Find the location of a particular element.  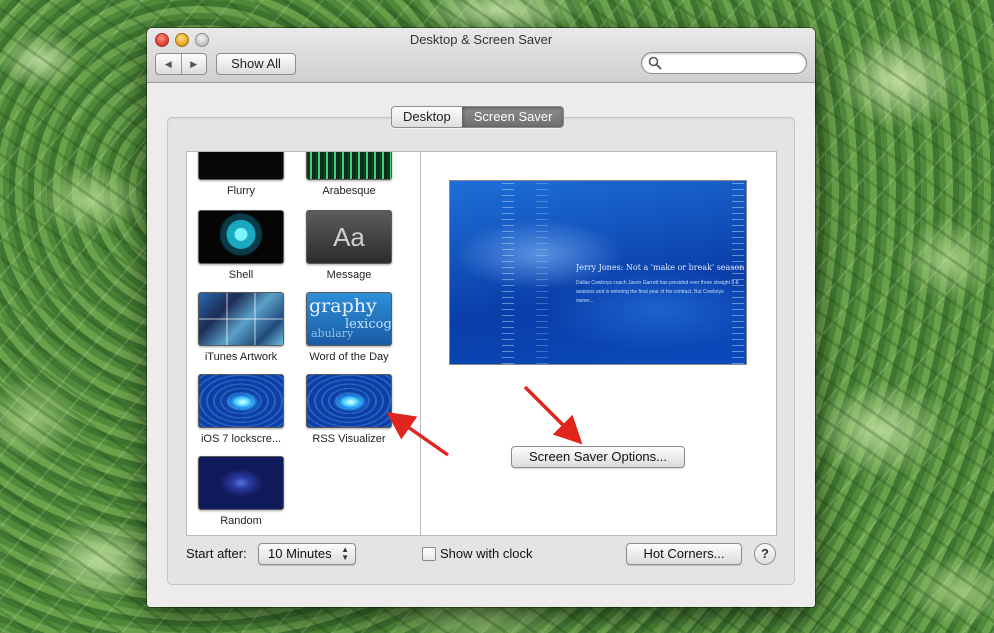

word-of-the-day-thumb-icon: graphy lexicog abulary is located at coordinates (349, 319).